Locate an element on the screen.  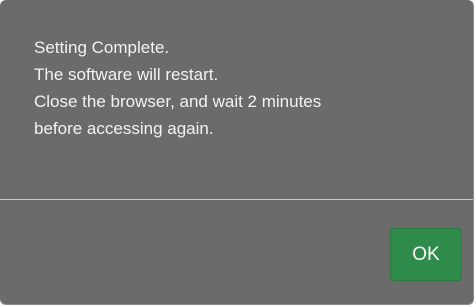
message-line-3: Close the browser, and wait 2 minutes is located at coordinates (178, 101).